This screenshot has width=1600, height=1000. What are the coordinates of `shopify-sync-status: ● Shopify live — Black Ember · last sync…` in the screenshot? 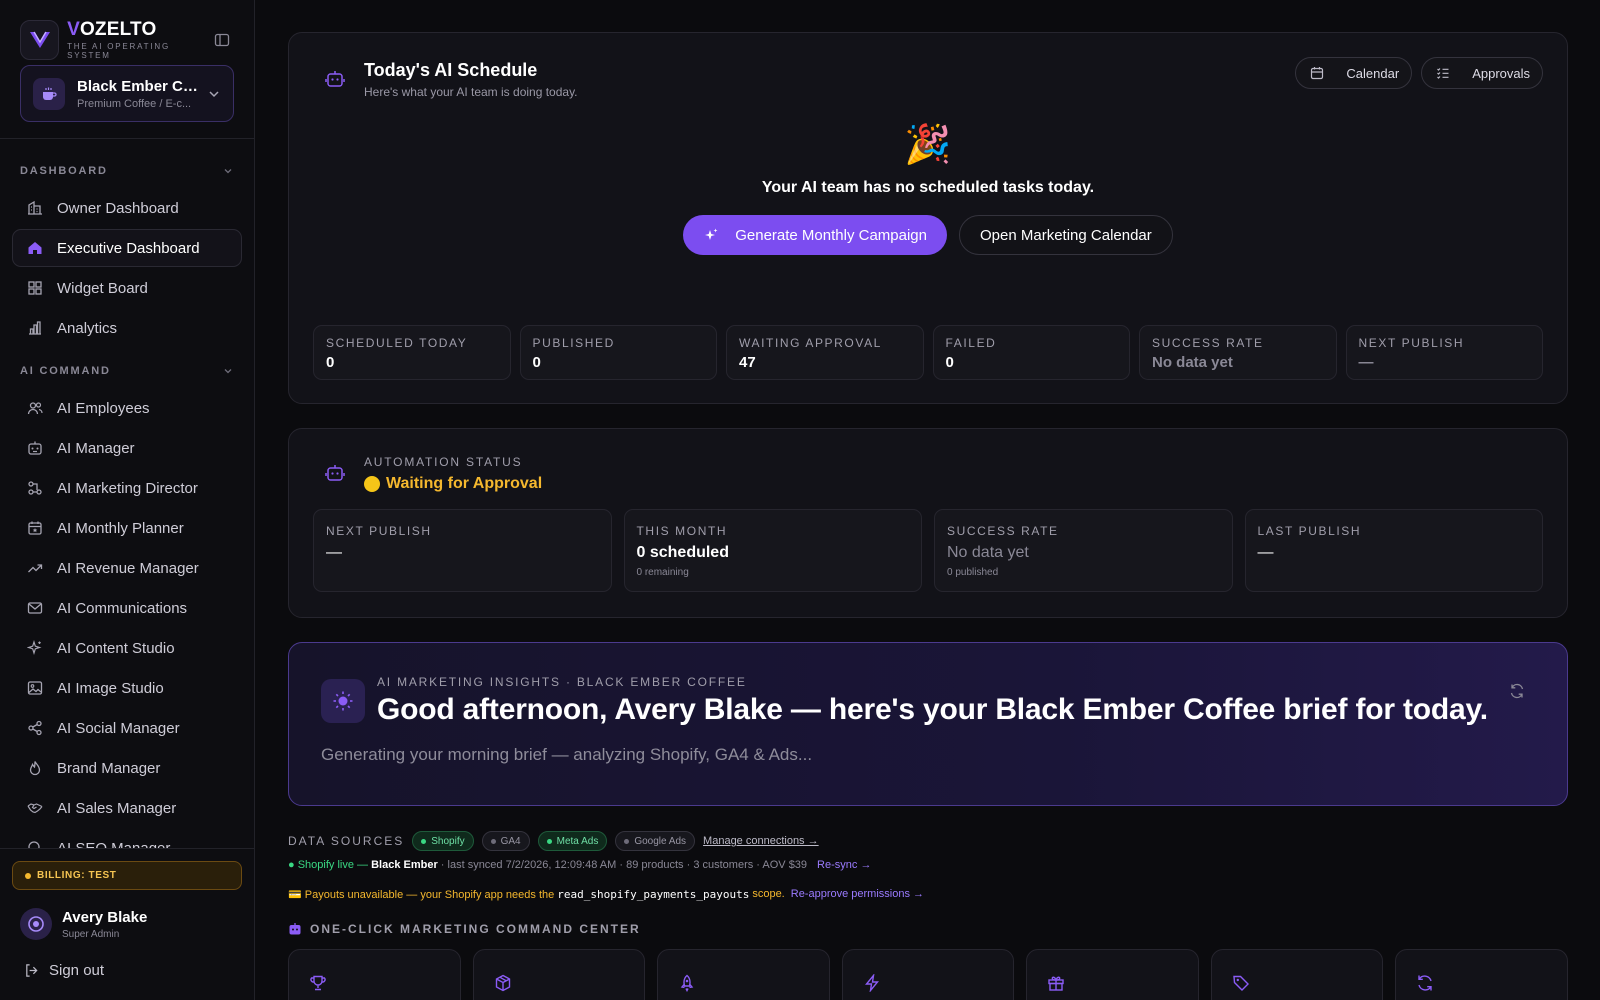 It's located at (928, 865).